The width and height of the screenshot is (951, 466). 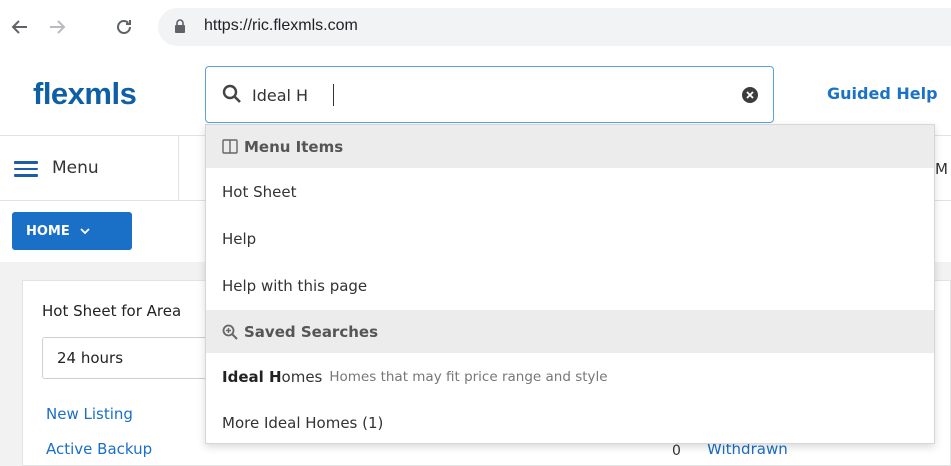 I want to click on arrow-right-icon, so click(x=58, y=27).